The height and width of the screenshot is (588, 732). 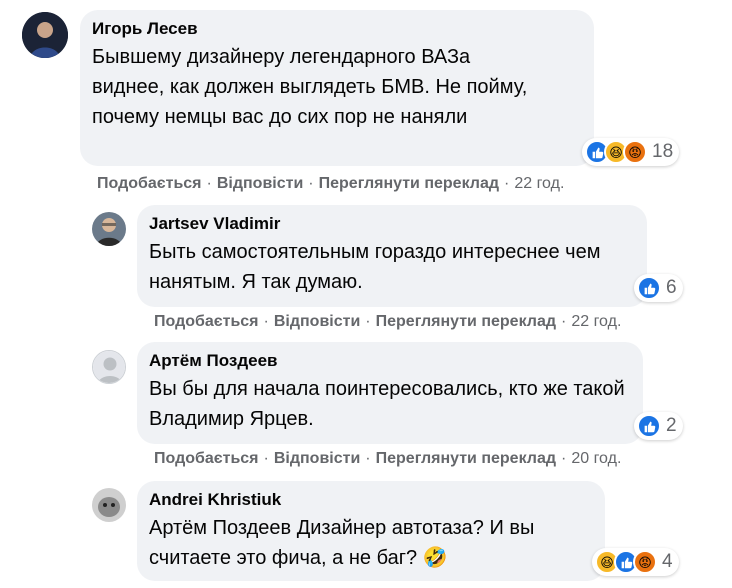 I want to click on reactions-summary: 2, so click(x=658, y=426).